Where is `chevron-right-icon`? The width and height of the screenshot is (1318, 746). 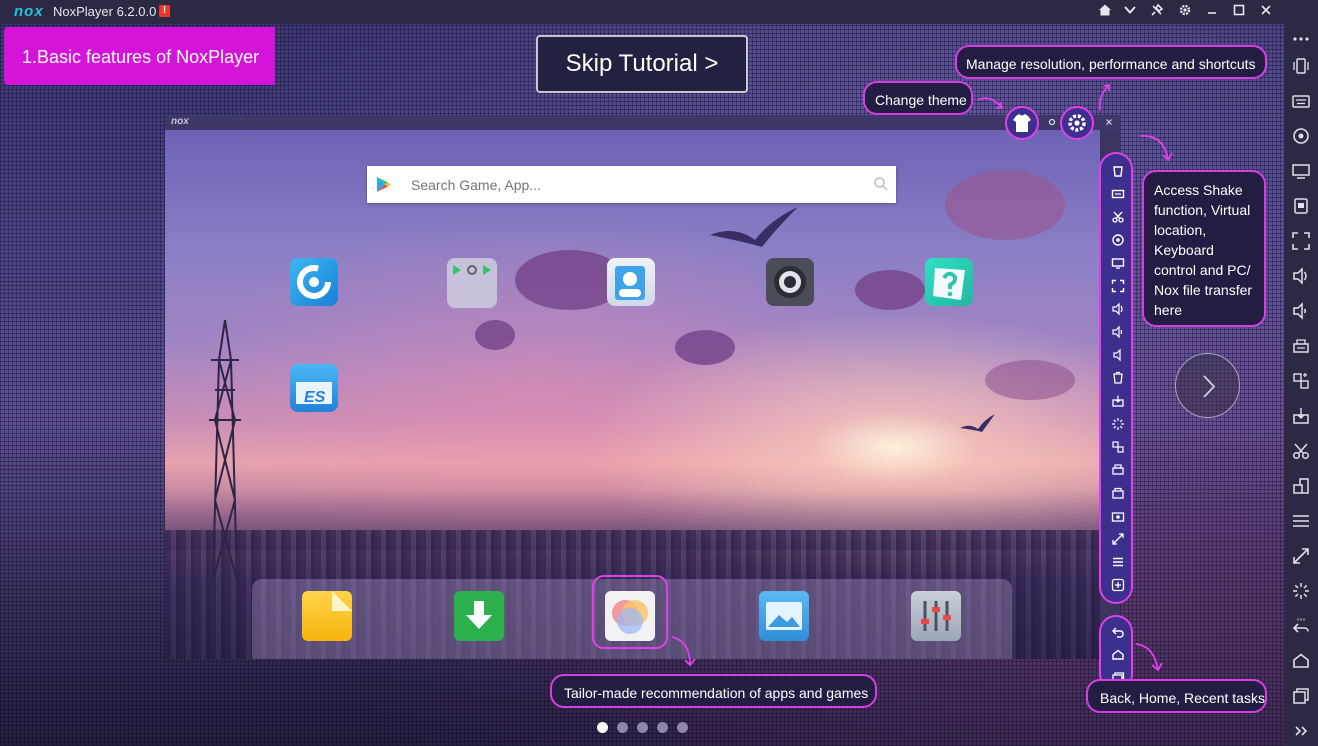
chevron-right-icon is located at coordinates (1209, 386).